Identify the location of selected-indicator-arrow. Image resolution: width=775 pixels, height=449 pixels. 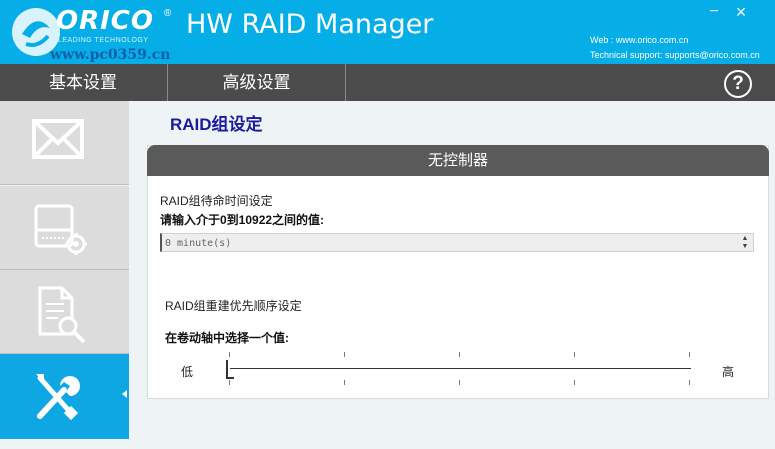
(124, 394).